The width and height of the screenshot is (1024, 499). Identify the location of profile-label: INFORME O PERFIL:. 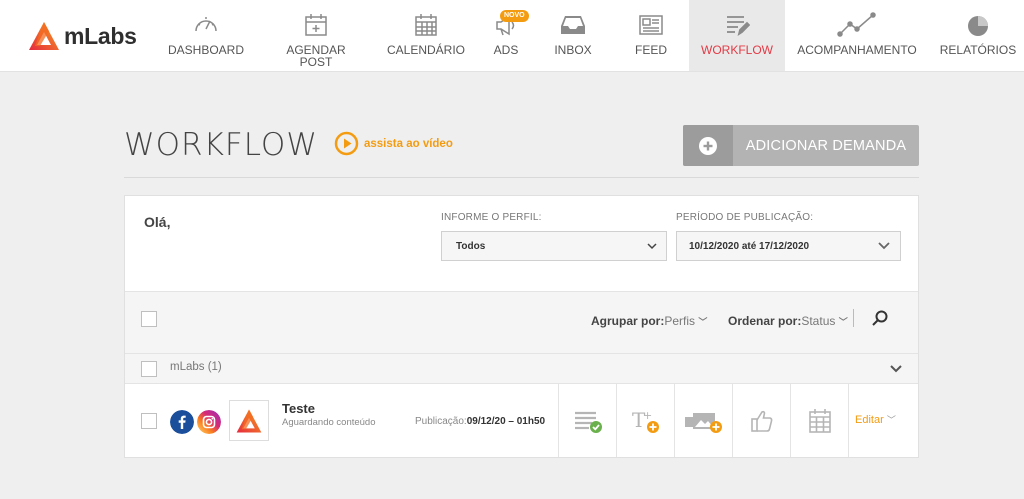
(491, 217).